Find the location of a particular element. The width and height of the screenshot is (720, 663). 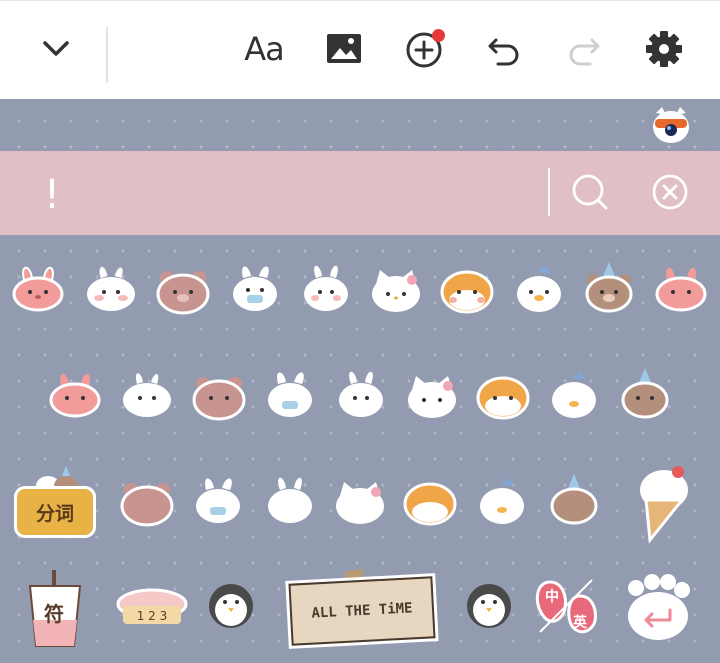

party-bear-sticker is located at coordinates (609, 288).